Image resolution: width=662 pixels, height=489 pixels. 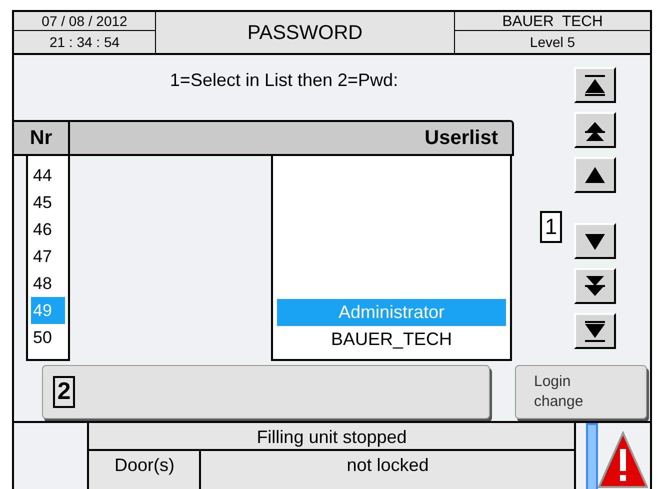 I want to click on list-number: 48, so click(x=48, y=283).